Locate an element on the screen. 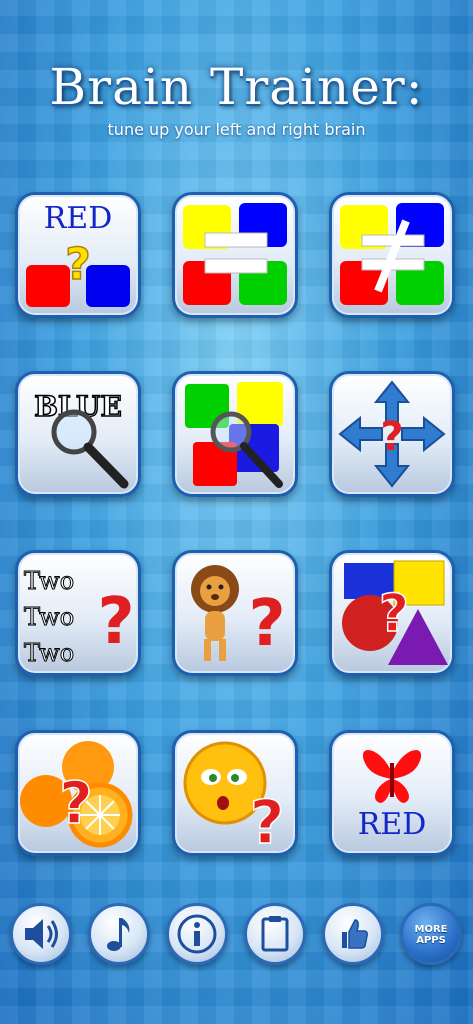 Image resolution: width=473 pixels, height=1024 pixels. clipboard-button is located at coordinates (275, 934).